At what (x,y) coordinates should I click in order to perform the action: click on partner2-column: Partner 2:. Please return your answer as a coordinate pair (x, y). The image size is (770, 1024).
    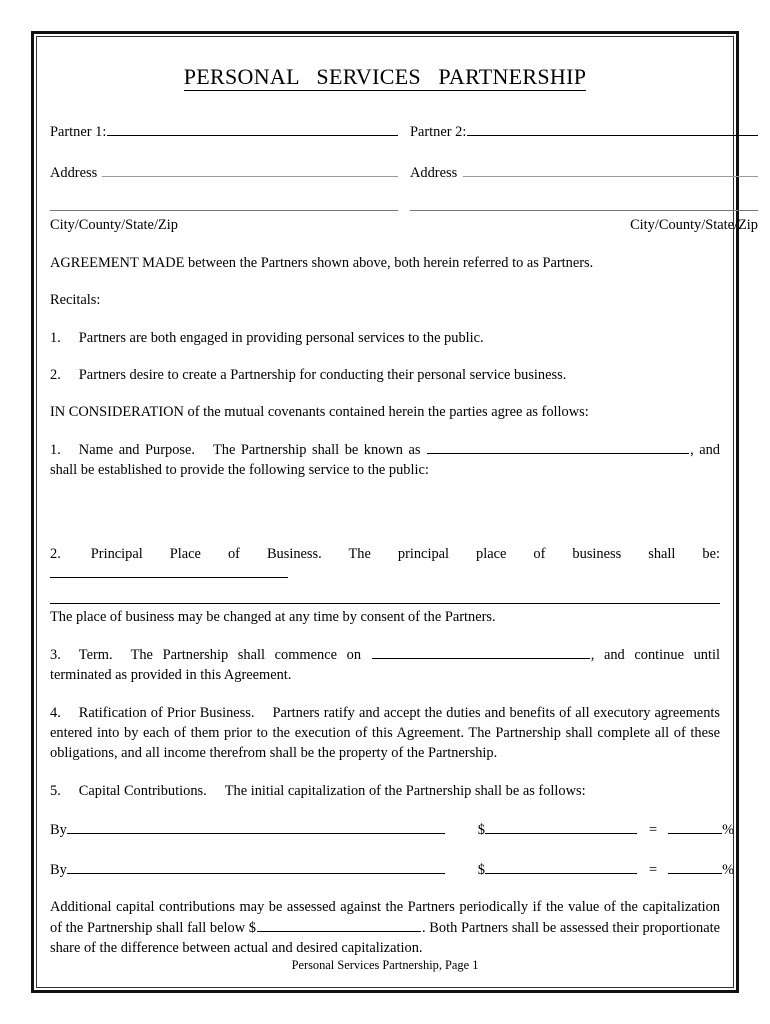
    Looking at the image, I should click on (584, 132).